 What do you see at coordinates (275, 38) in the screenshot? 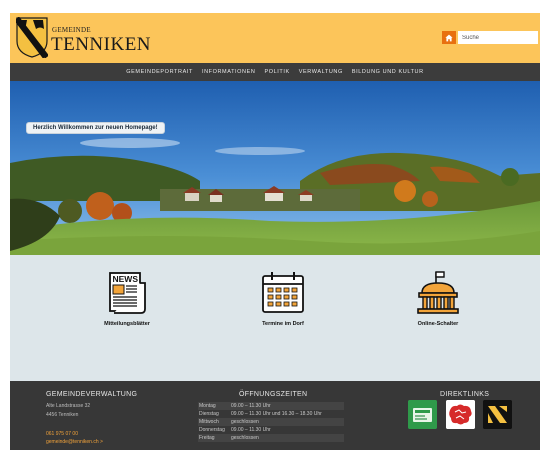
I see `site-header: GEMEINDE TENNIKEN` at bounding box center [275, 38].